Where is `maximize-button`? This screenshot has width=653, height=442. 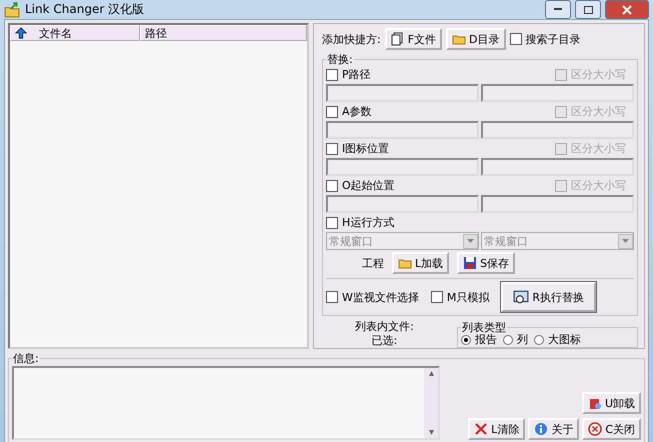 maximize-button is located at coordinates (588, 9).